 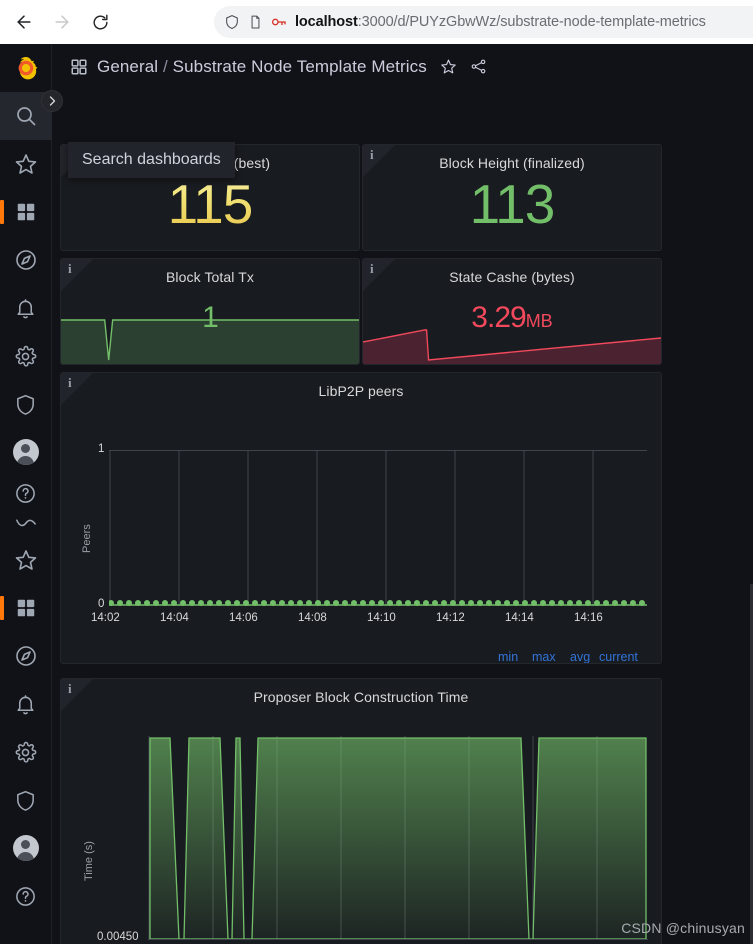 I want to click on x-tick: 14:14, so click(x=519, y=618).